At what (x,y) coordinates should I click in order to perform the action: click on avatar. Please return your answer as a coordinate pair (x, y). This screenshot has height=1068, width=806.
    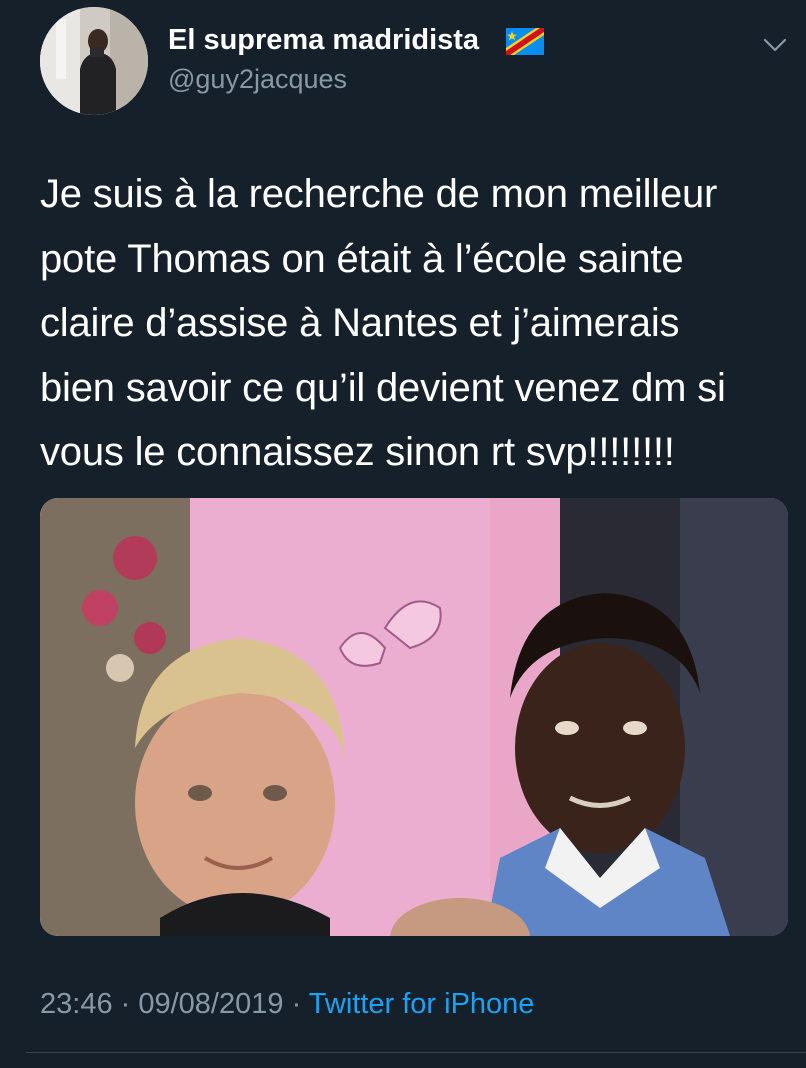
    Looking at the image, I should click on (94, 61).